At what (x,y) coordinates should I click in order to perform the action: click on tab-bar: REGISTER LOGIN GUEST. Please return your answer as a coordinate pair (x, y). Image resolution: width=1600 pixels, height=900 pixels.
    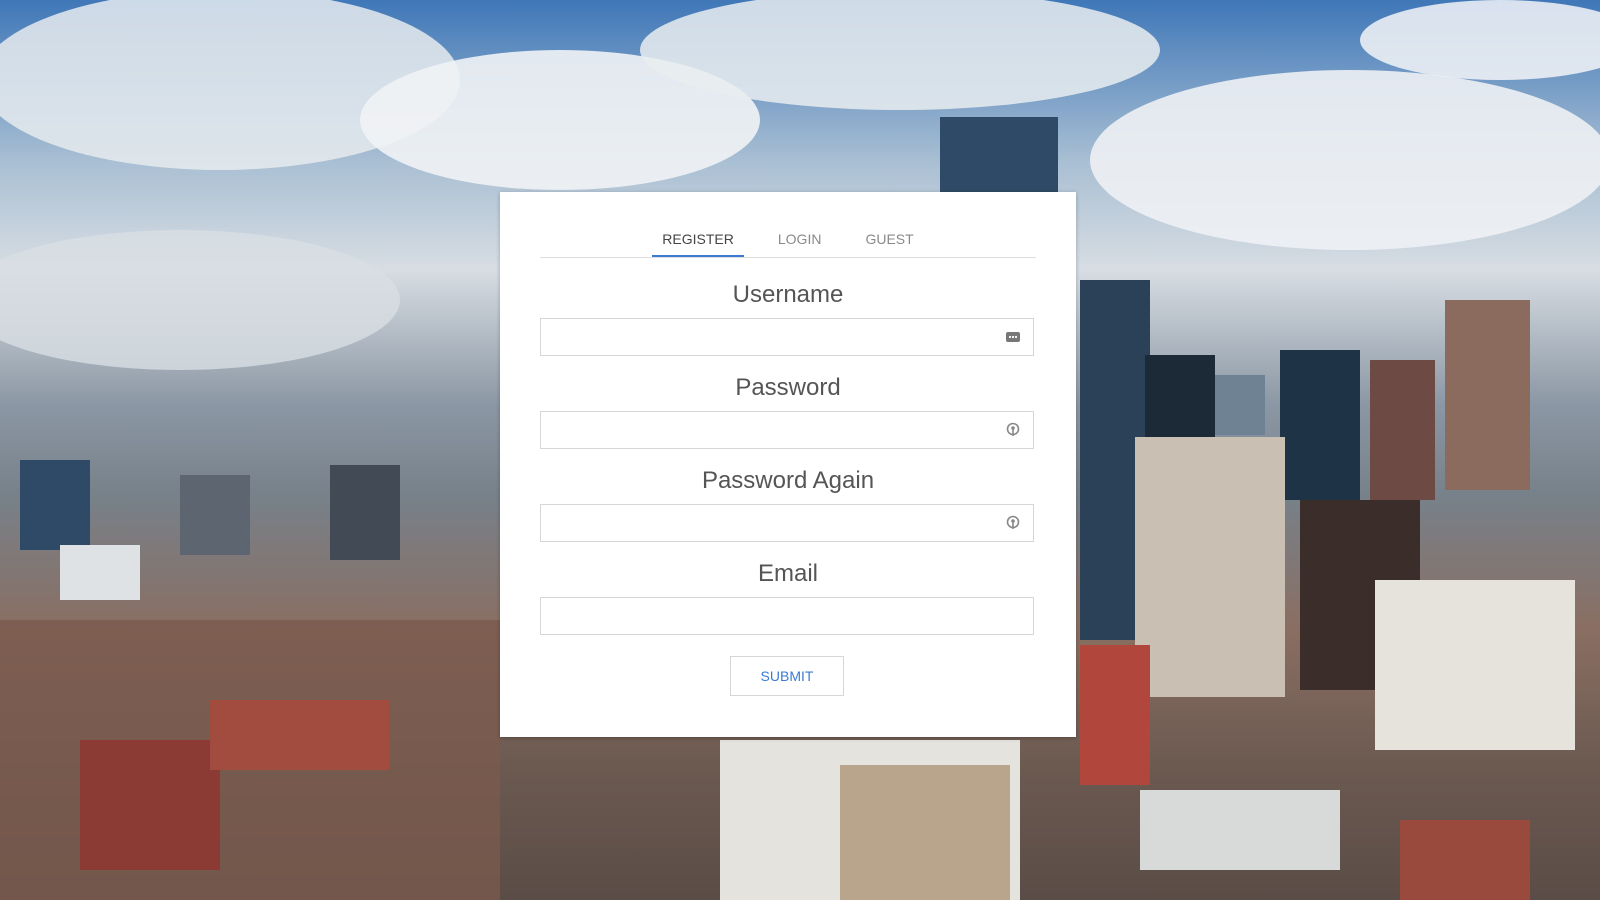
    Looking at the image, I should click on (788, 240).